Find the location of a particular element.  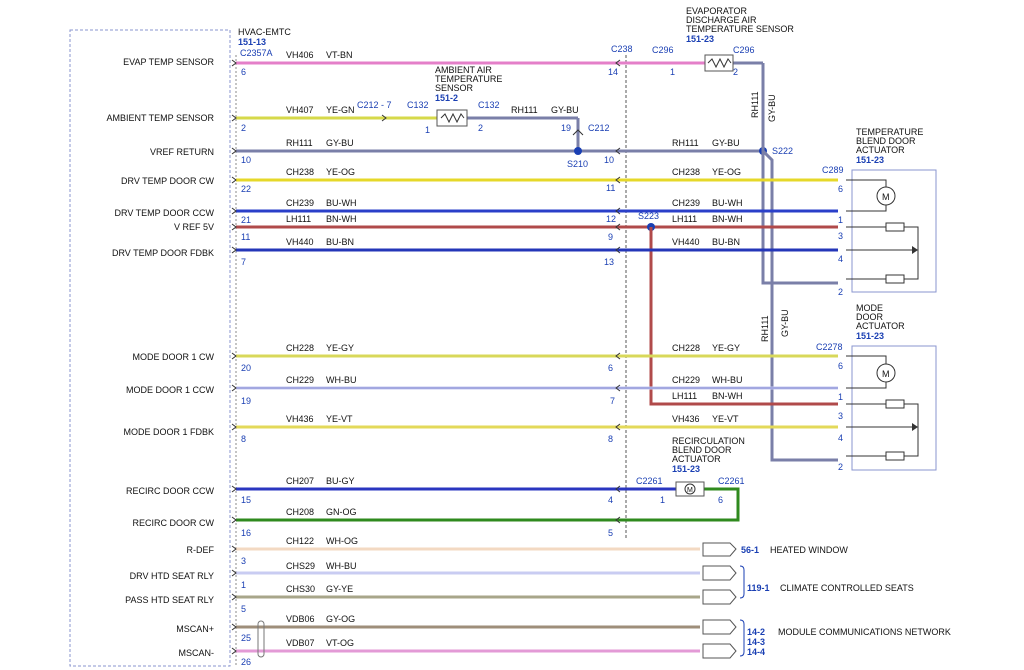

wire-circuit: VH406 is located at coordinates (300, 55).